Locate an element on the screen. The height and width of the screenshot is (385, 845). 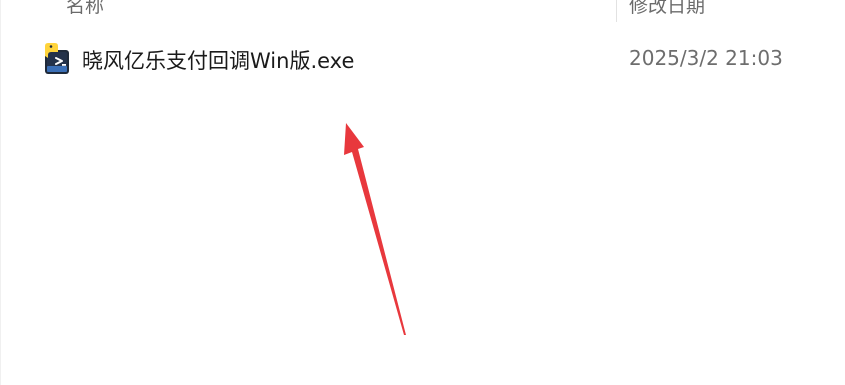
column-divider is located at coordinates (616, 11).